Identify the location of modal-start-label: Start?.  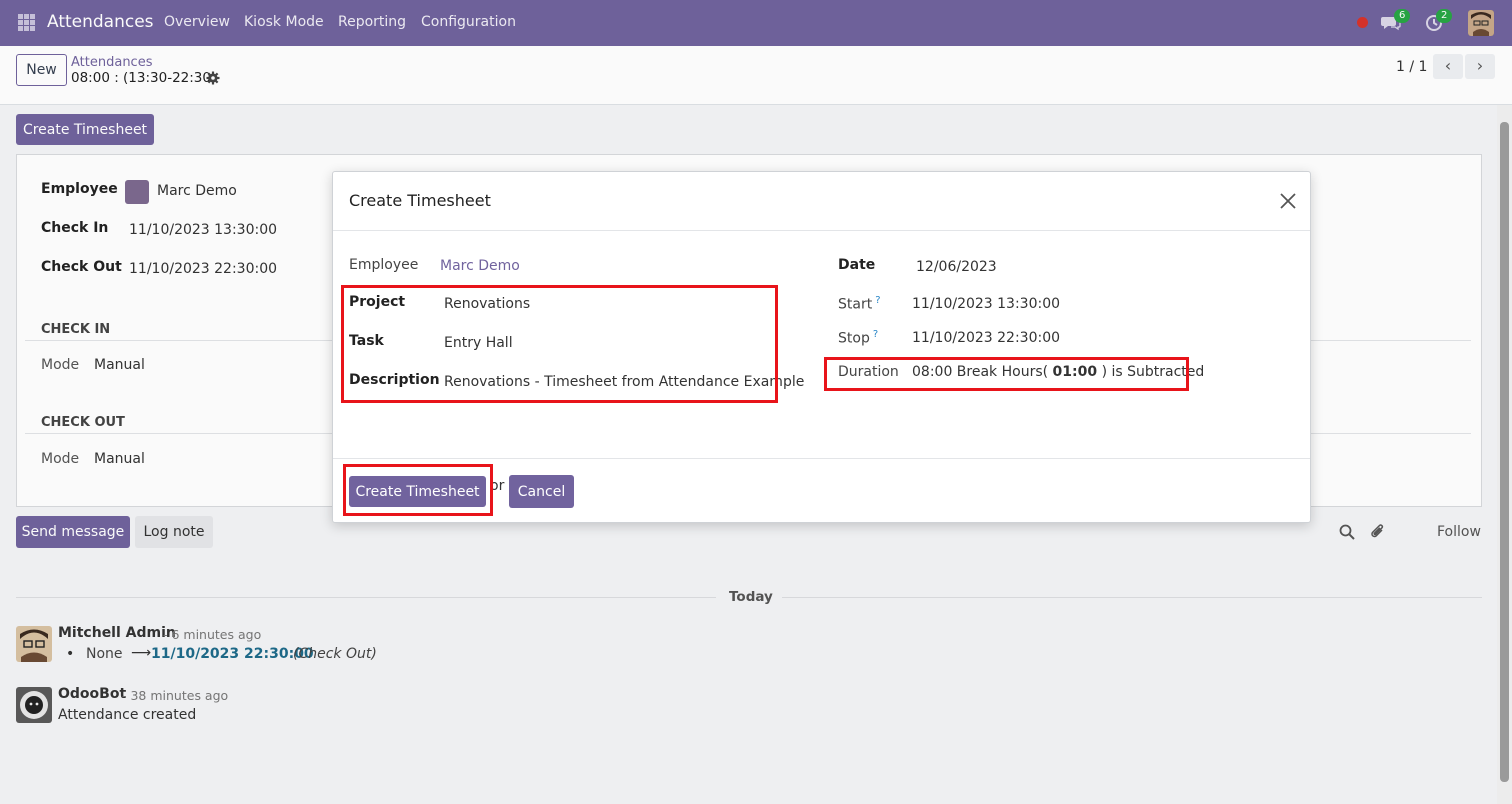
(859, 304).